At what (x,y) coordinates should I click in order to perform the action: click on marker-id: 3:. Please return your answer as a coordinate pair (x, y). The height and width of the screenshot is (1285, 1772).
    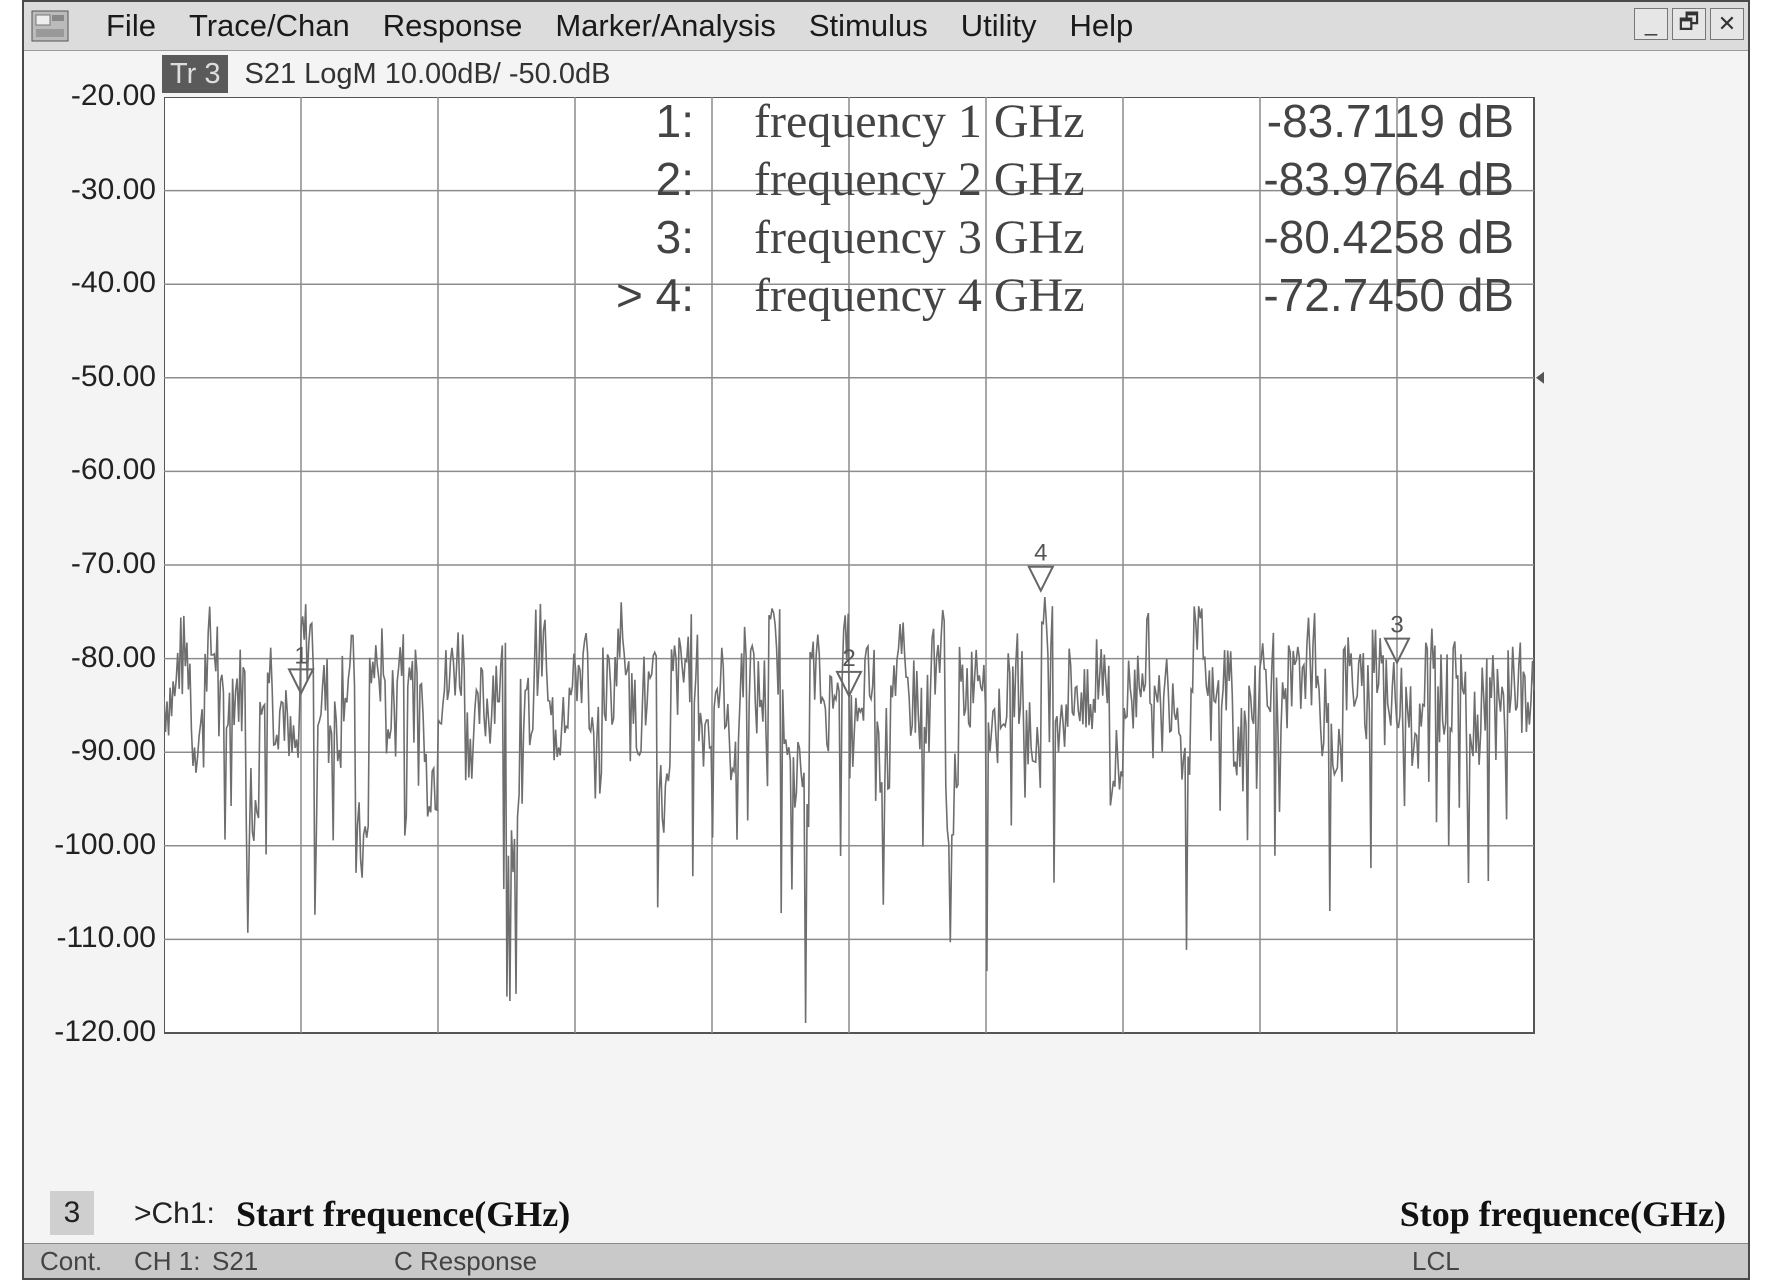
    Looking at the image, I should click on (674, 237).